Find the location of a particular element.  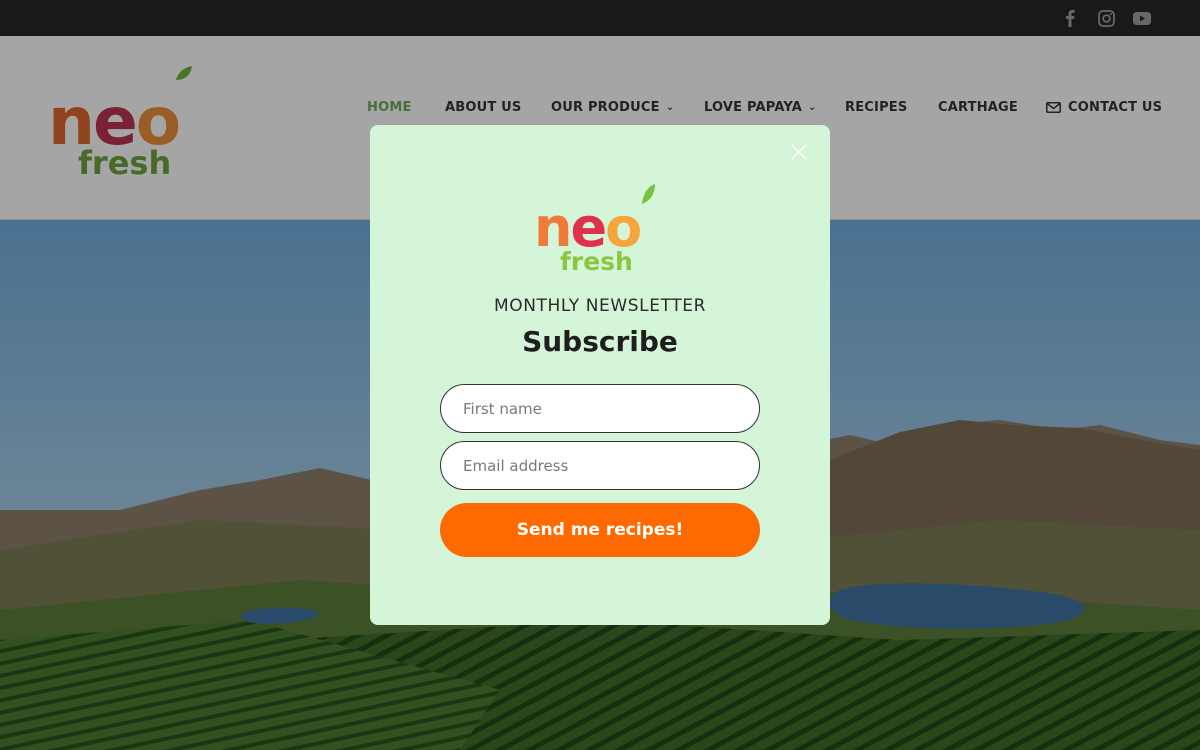

newsletter-eyebrow: MONTHLY NEWSLETTER is located at coordinates (600, 306).